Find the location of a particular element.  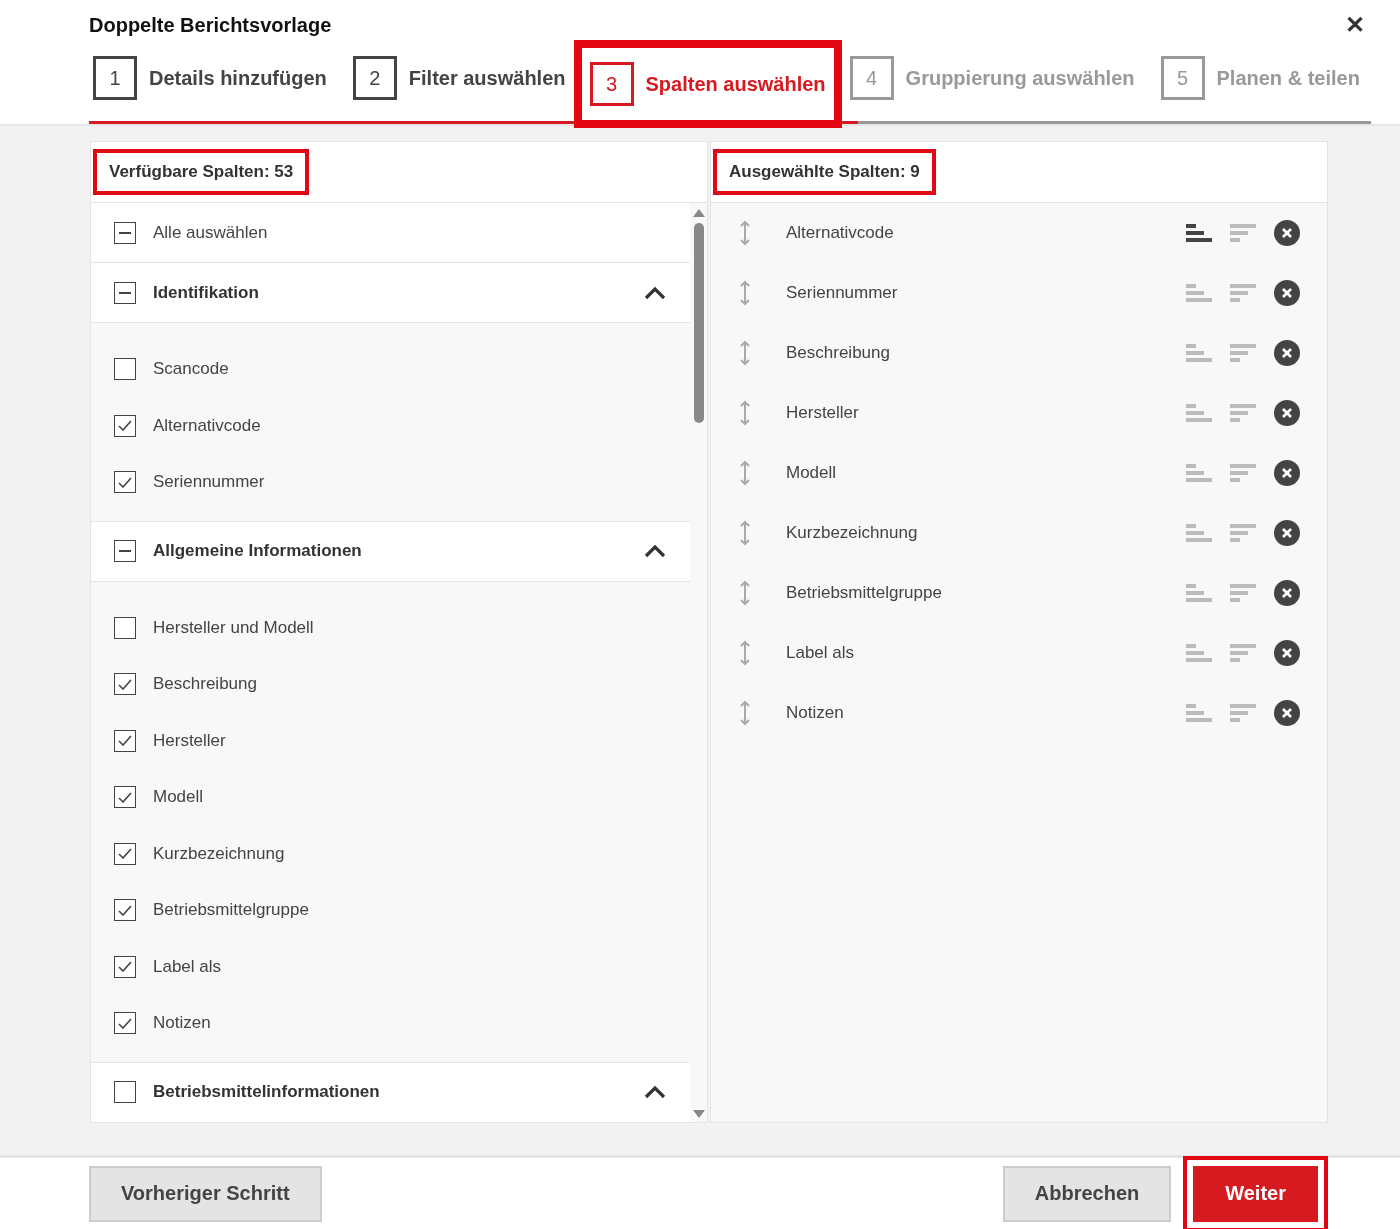

scroll-up-arrow-icon is located at coordinates (698, 213).